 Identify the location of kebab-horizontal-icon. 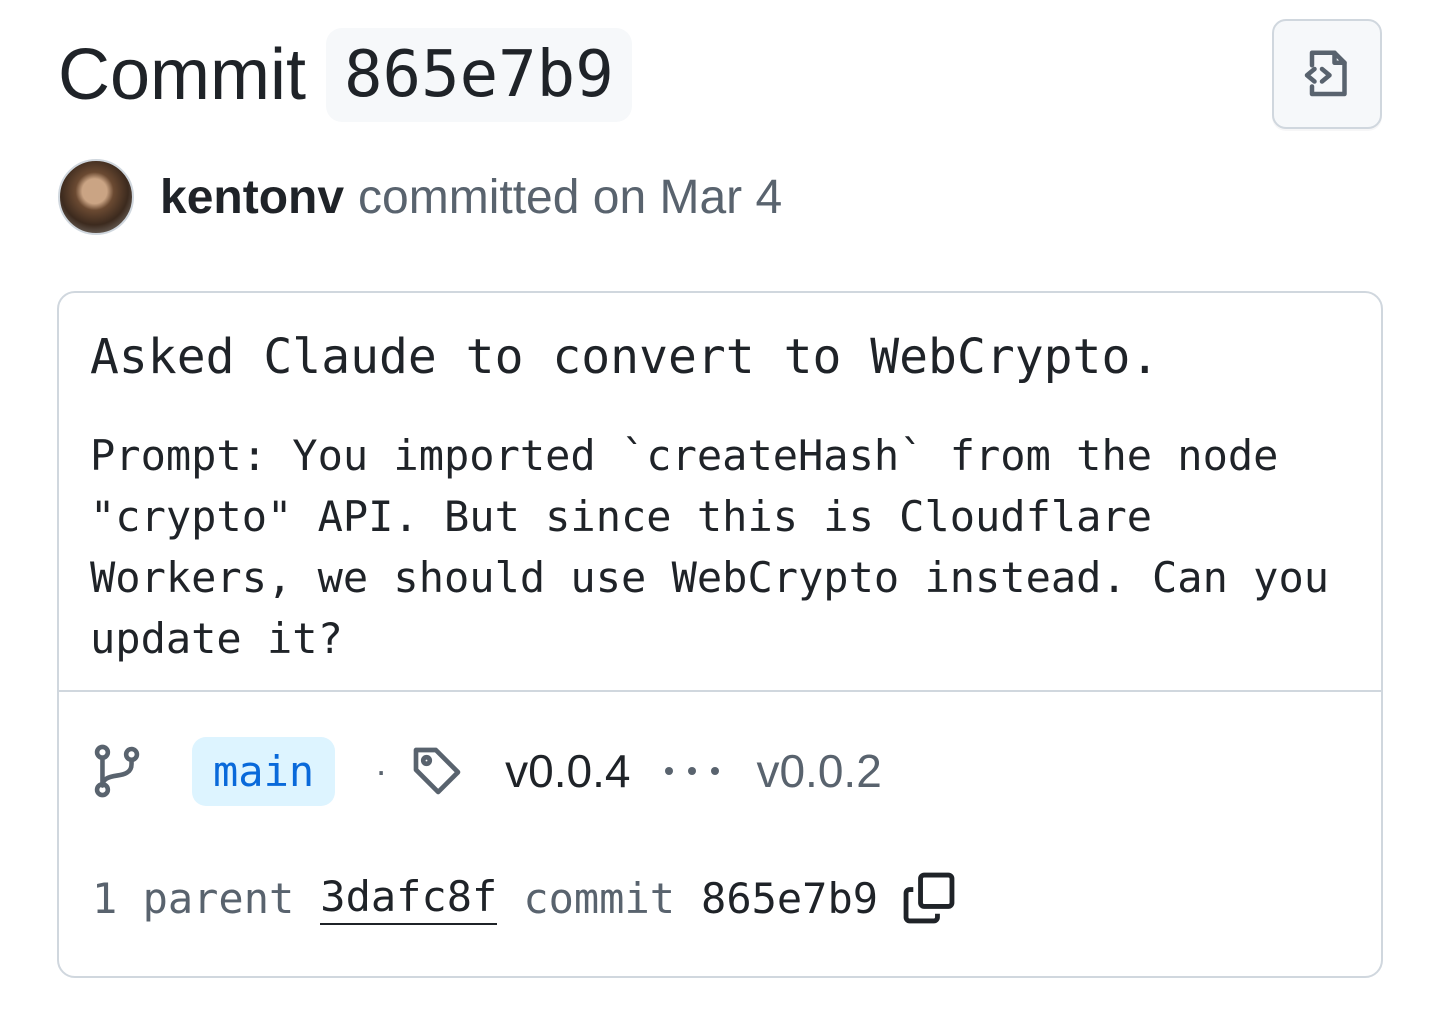
(692, 771).